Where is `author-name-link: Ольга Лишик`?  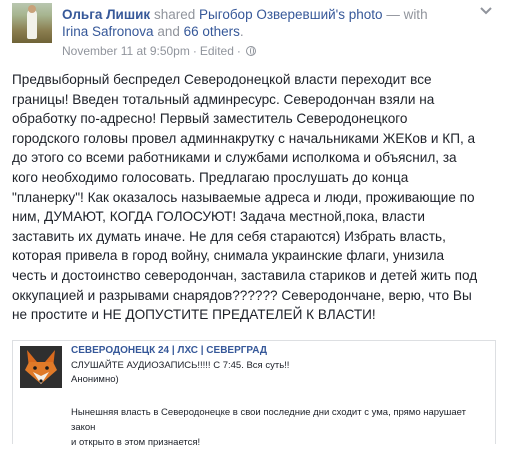 author-name-link: Ольга Лишик is located at coordinates (106, 14).